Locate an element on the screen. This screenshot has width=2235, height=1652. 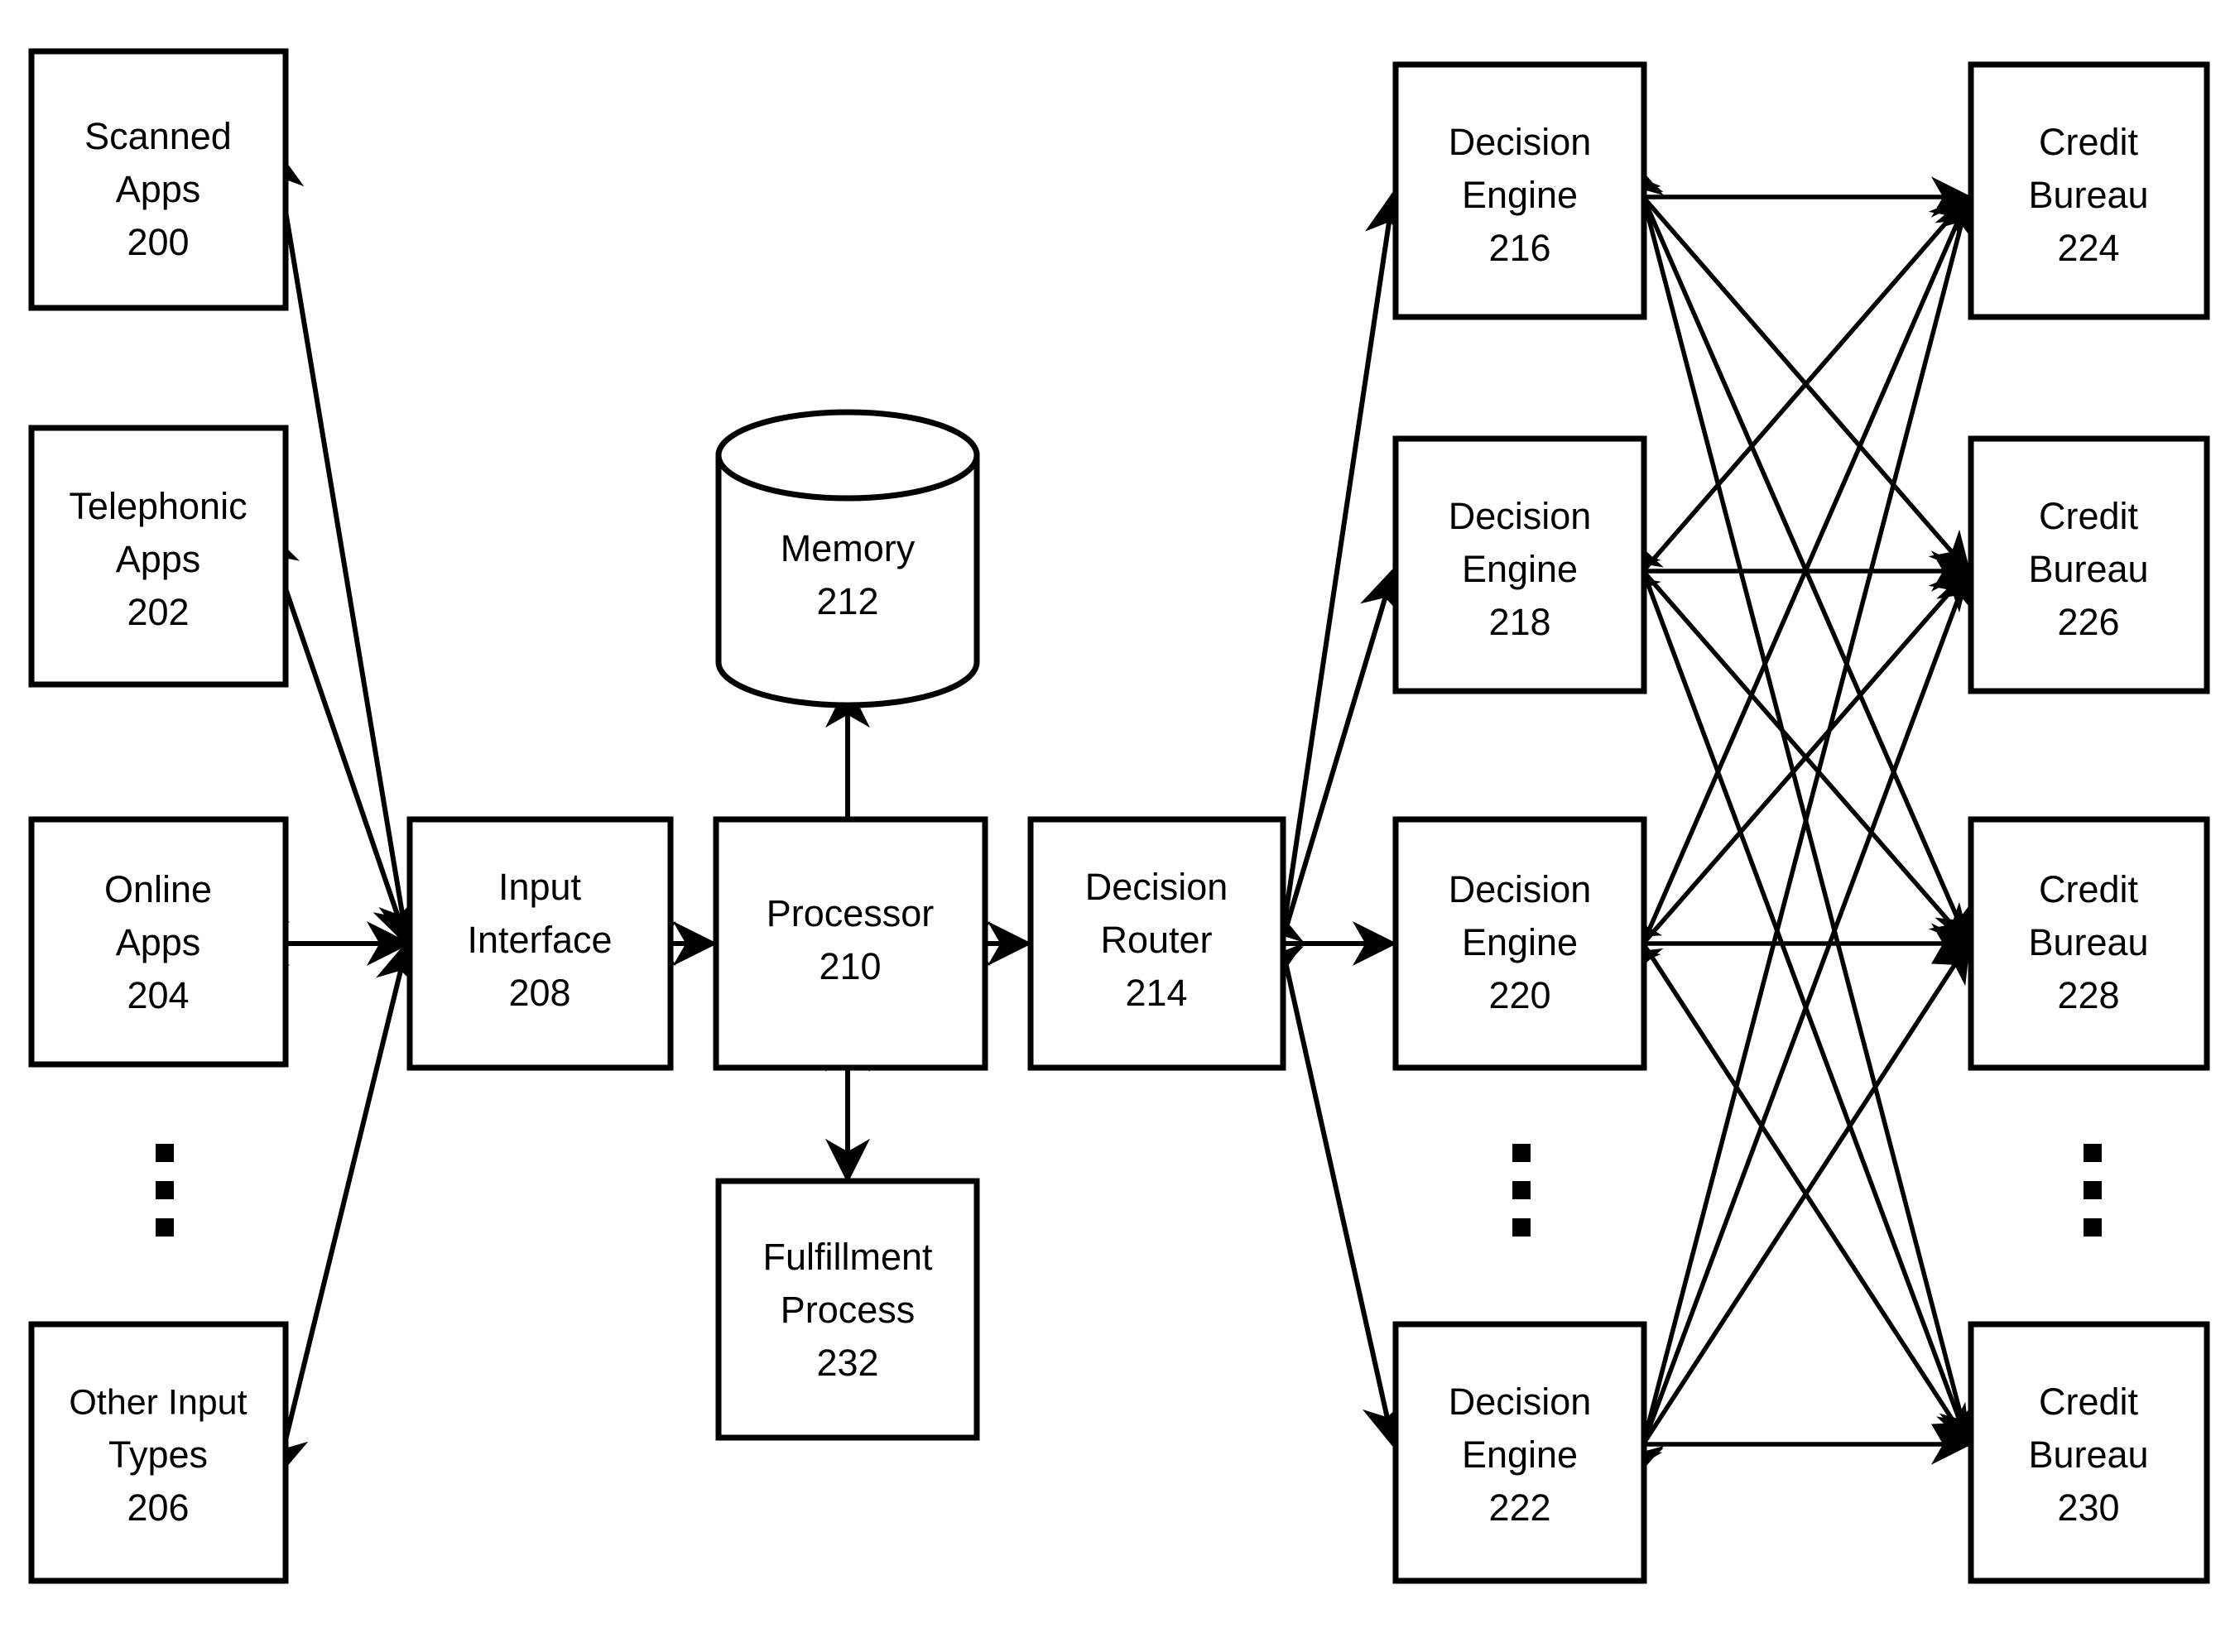
node-decision-engine-218: Decision Engine 218 is located at coordinates (1519, 564).